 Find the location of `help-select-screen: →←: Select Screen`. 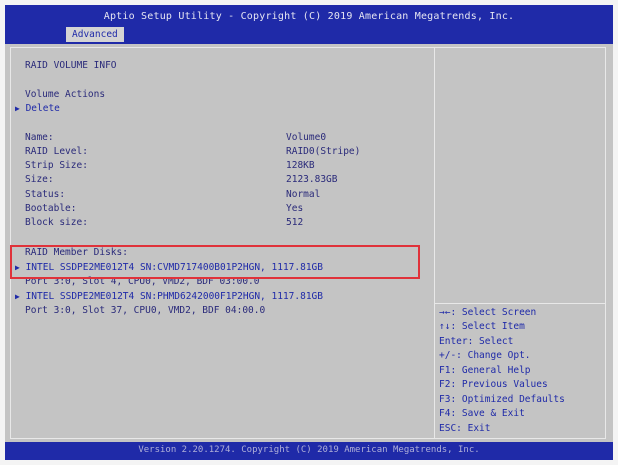

help-select-screen: →←: Select Screen is located at coordinates (488, 312).